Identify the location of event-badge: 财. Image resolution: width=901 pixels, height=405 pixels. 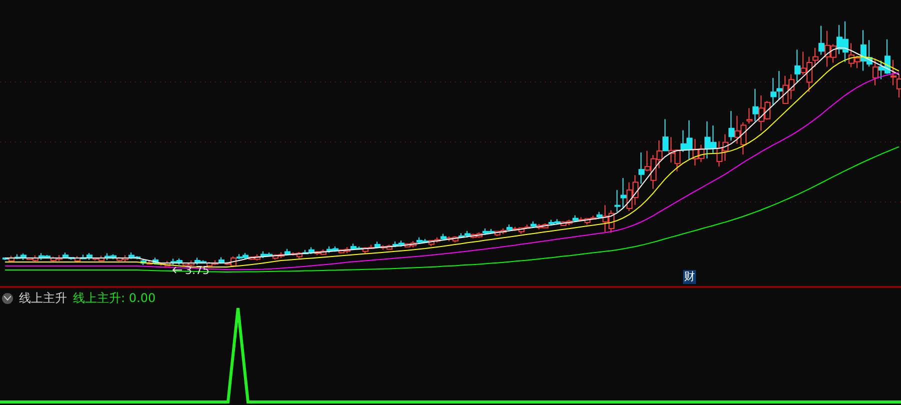
(689, 277).